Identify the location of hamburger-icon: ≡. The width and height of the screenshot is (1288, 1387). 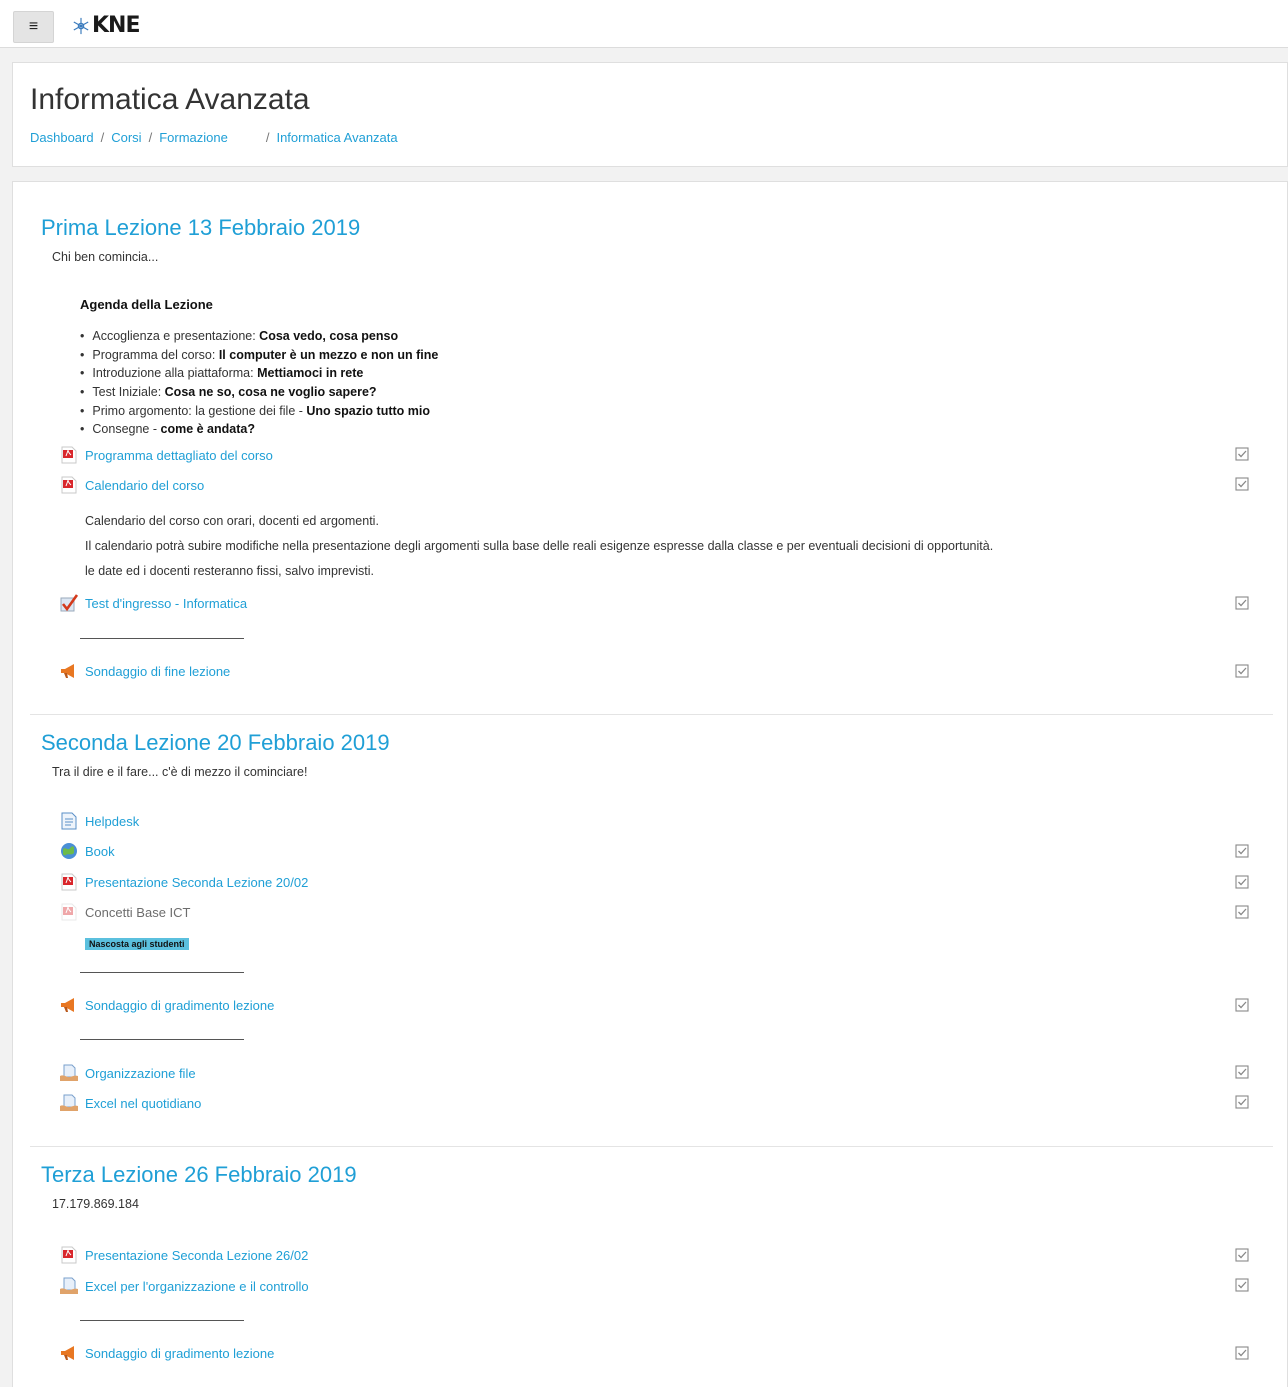
(33, 26).